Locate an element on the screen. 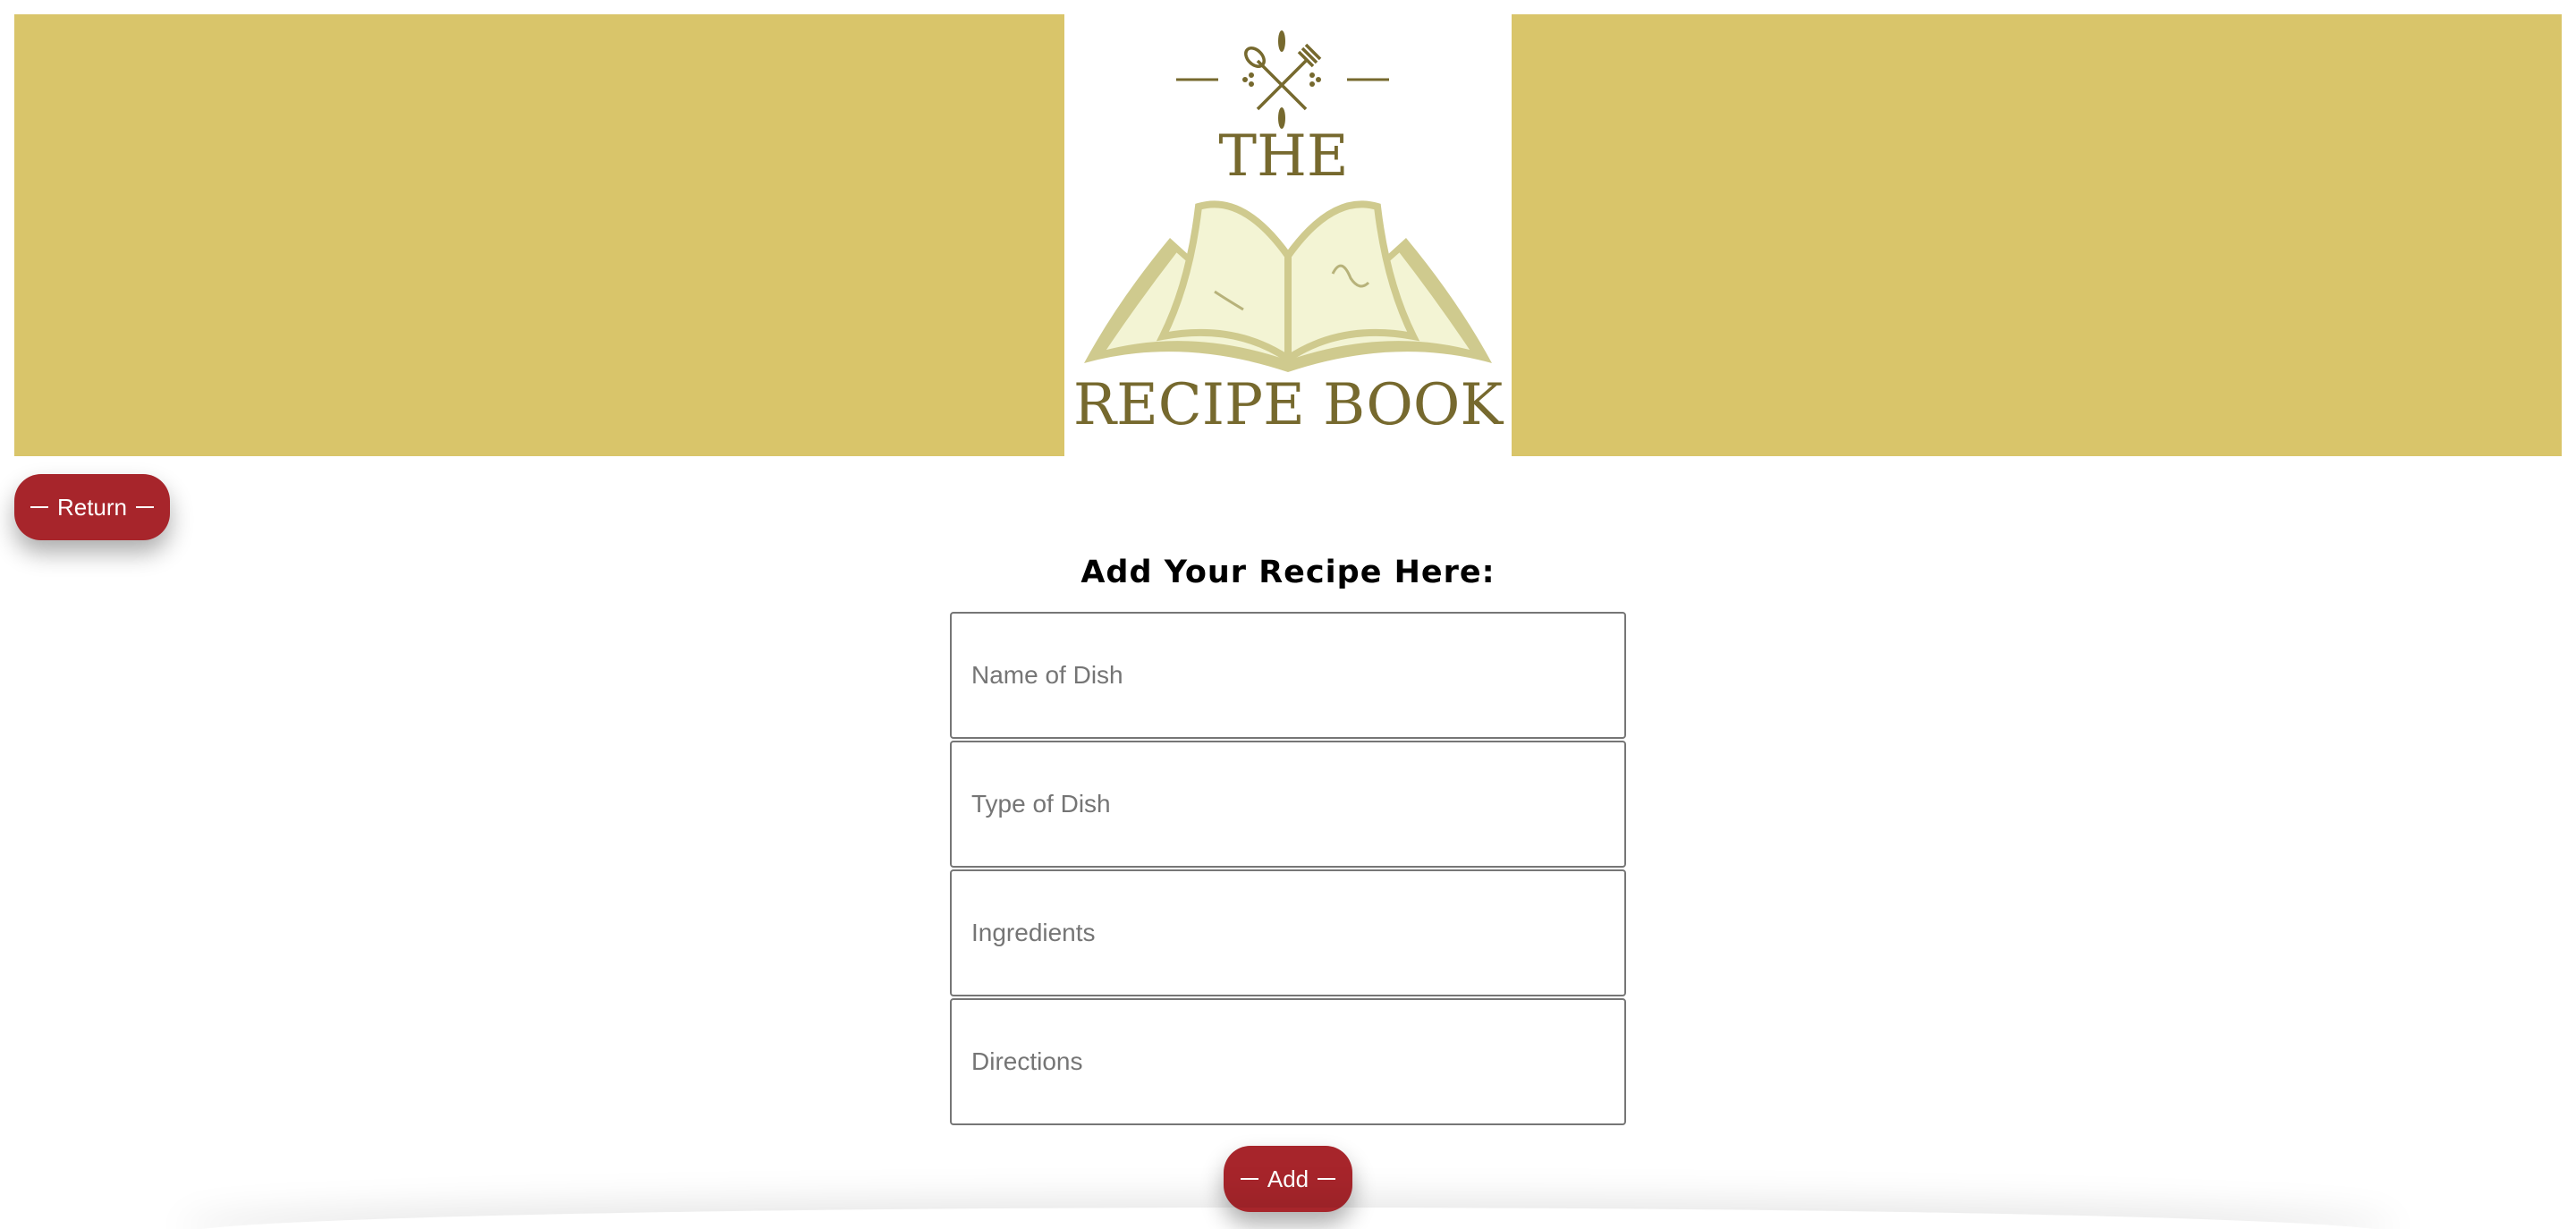 This screenshot has width=2576, height=1229. dish-type-input is located at coordinates (1288, 804).